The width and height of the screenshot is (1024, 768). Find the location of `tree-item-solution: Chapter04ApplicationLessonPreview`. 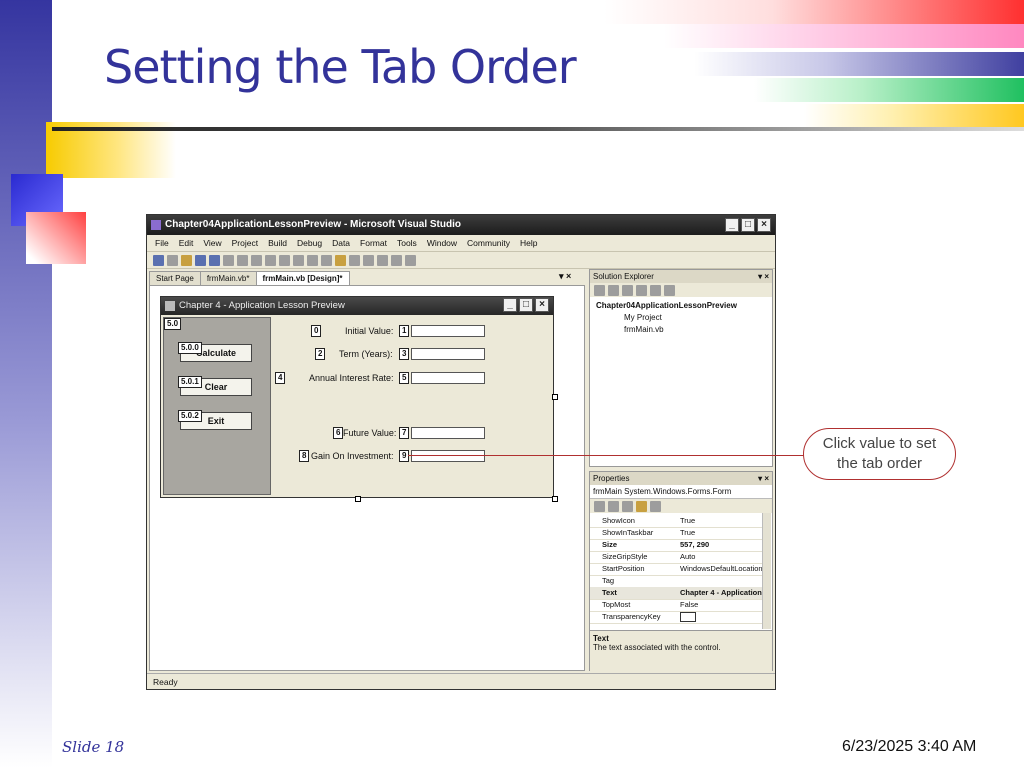

tree-item-solution: Chapter04ApplicationLessonPreview is located at coordinates (666, 305).